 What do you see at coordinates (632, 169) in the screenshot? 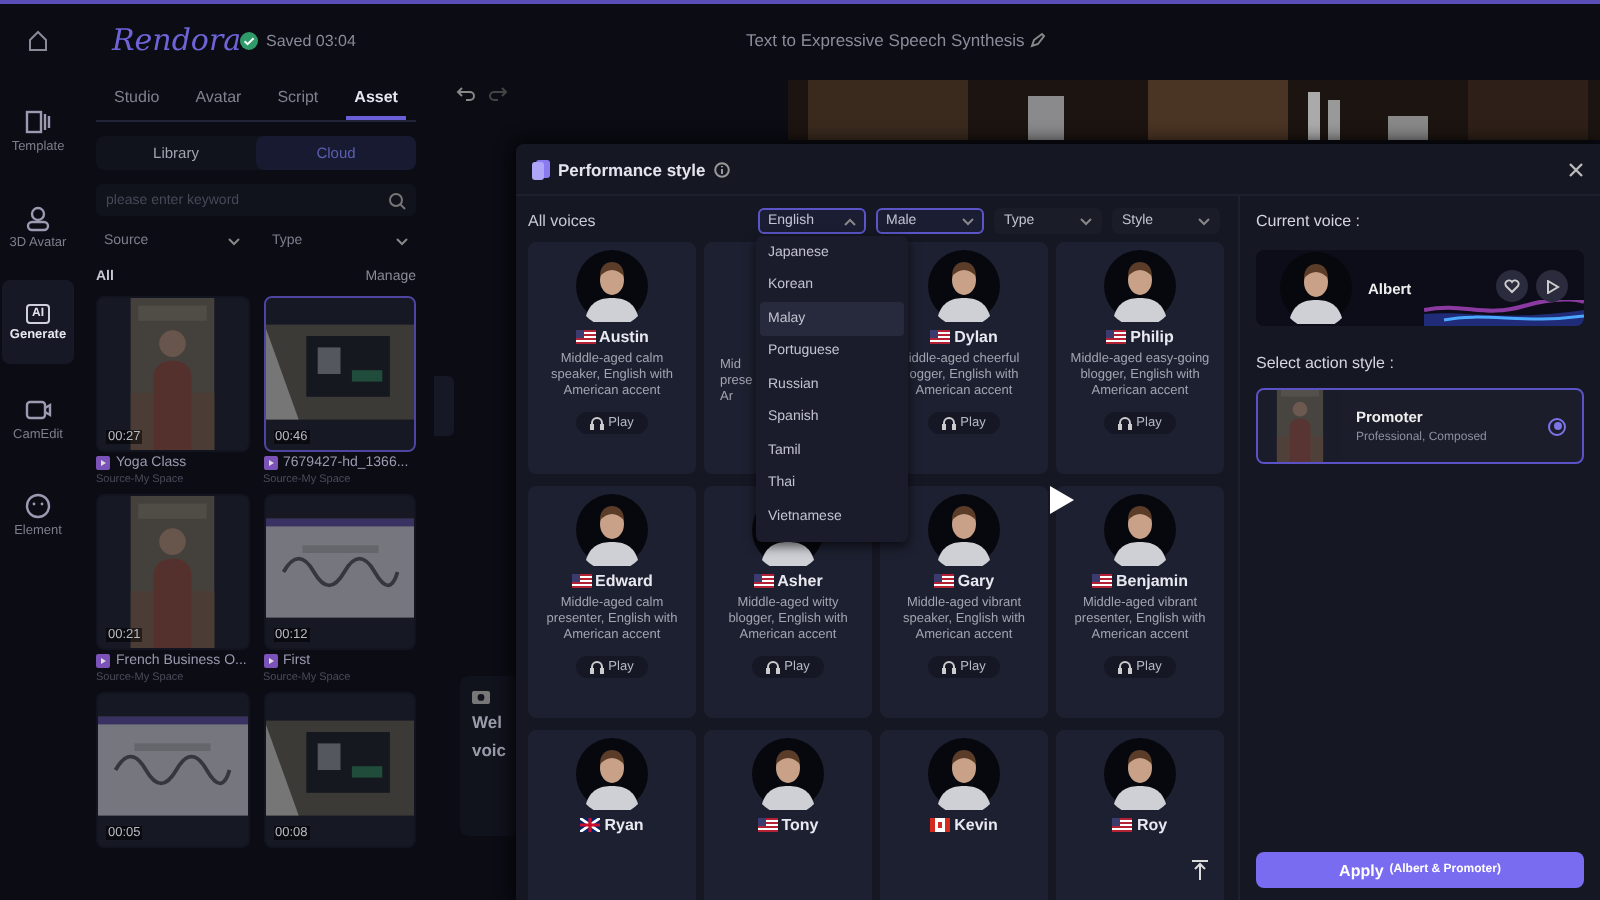
I see `dialog-title: Performance style` at bounding box center [632, 169].